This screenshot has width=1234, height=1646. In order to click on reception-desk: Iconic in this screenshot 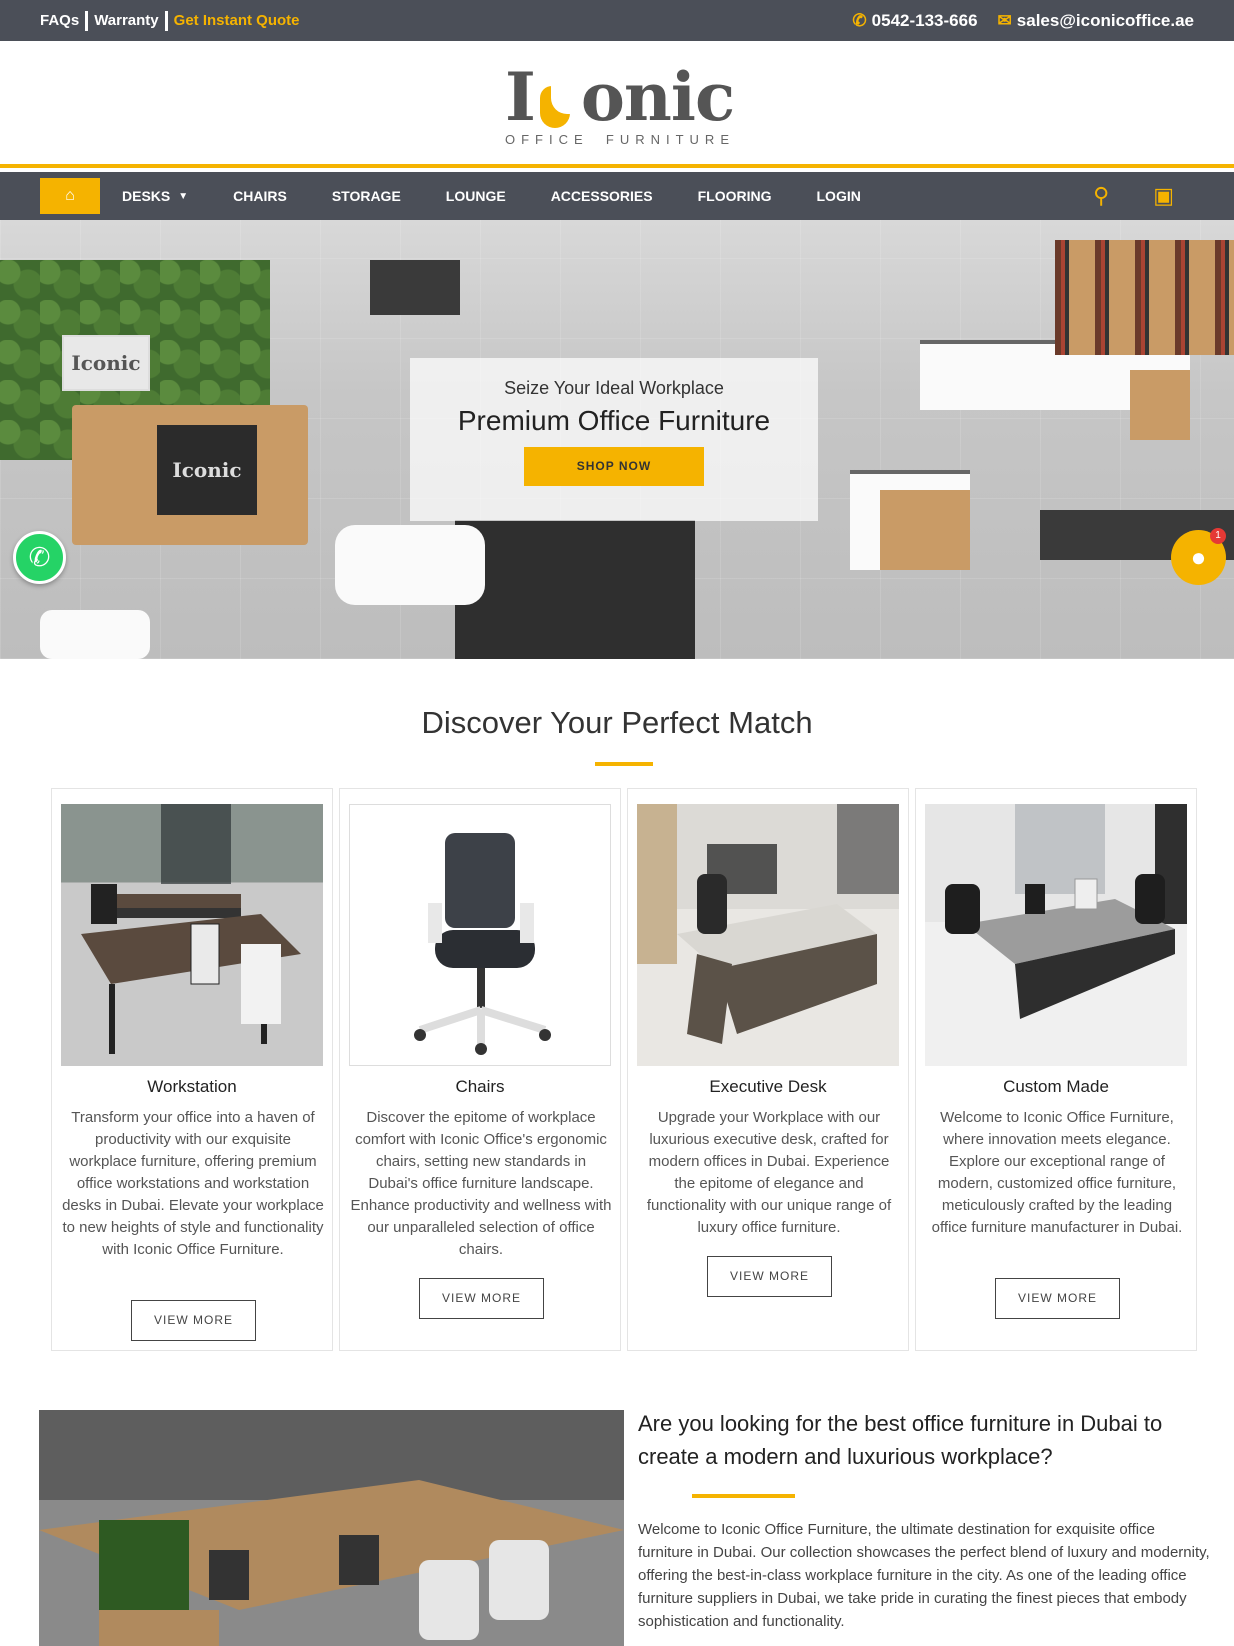, I will do `click(190, 475)`.